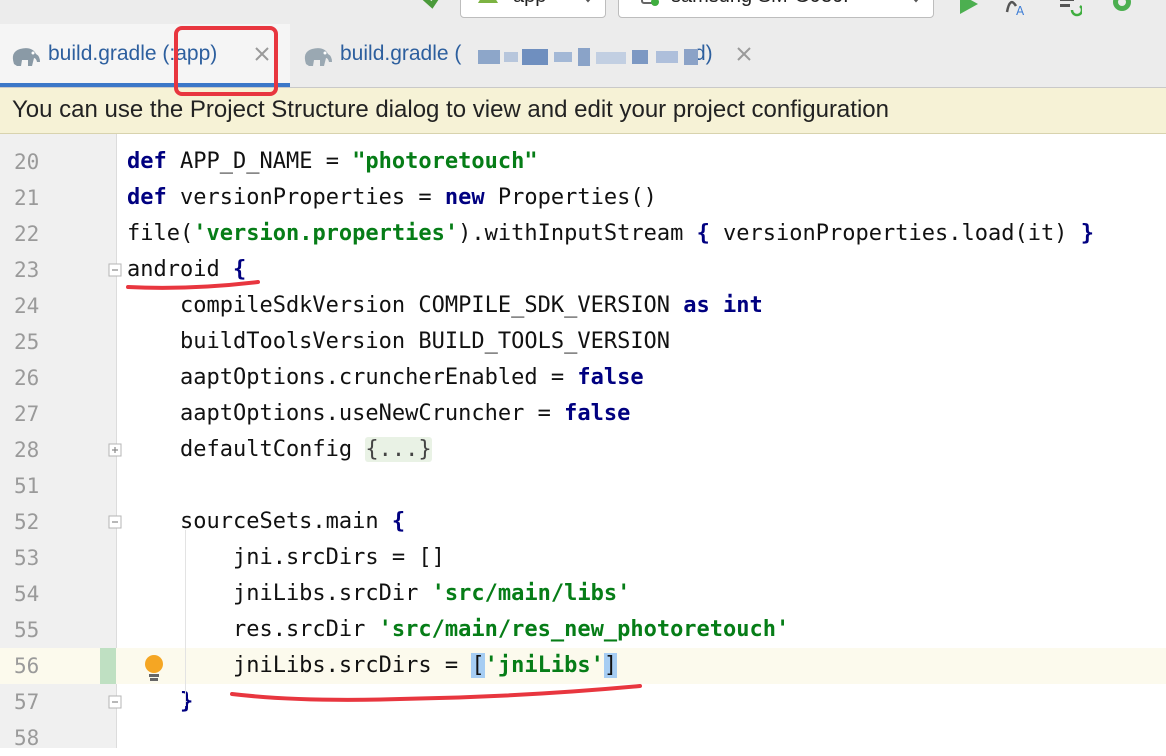 This screenshot has width=1166, height=756. I want to click on code-token: sourceSets.main, so click(259, 521).